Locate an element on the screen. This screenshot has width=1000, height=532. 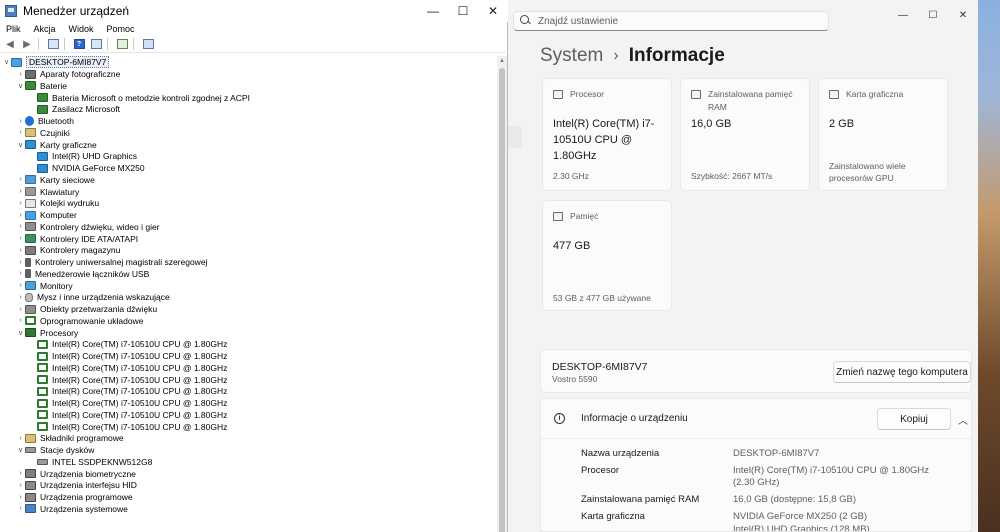
tree-category: › Urządzenia biometryczne is located at coordinates (76, 474).